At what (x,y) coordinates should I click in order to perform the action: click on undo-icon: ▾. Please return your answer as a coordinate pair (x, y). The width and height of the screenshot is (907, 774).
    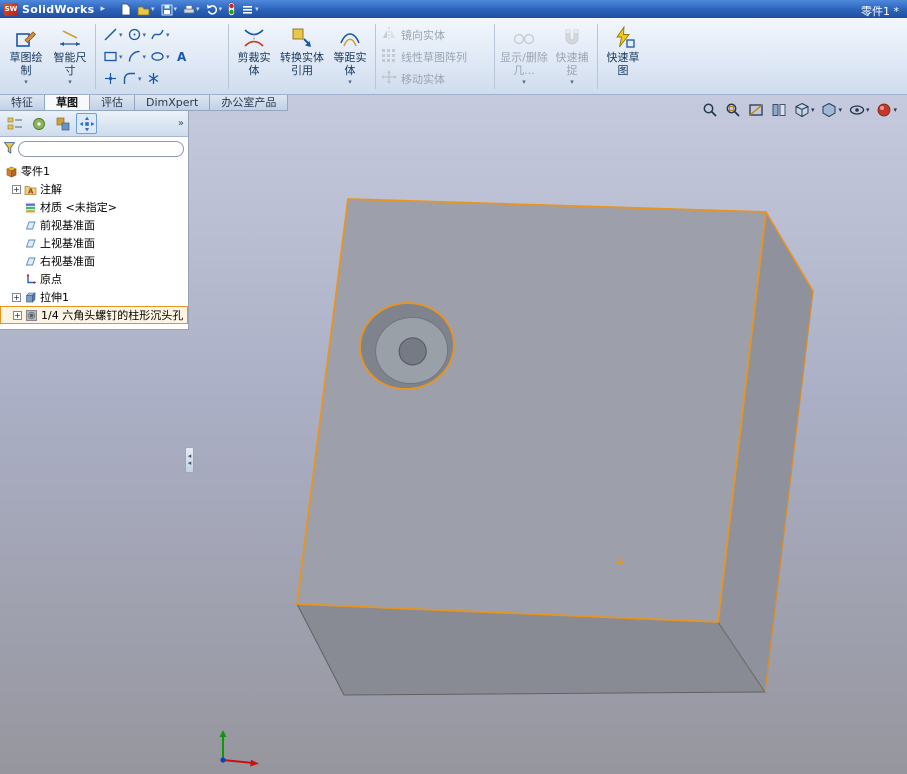
    Looking at the image, I should click on (213, 9).